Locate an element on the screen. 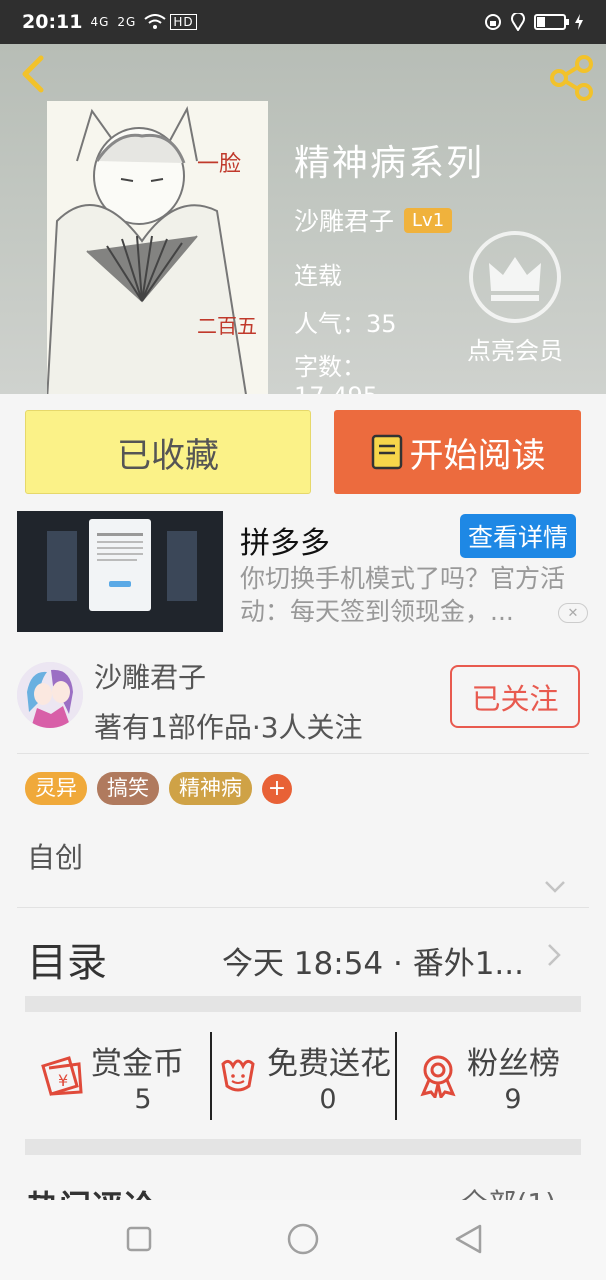 The image size is (606, 1280). hot-comments-title: 热门评论 is located at coordinates (91, 1191).